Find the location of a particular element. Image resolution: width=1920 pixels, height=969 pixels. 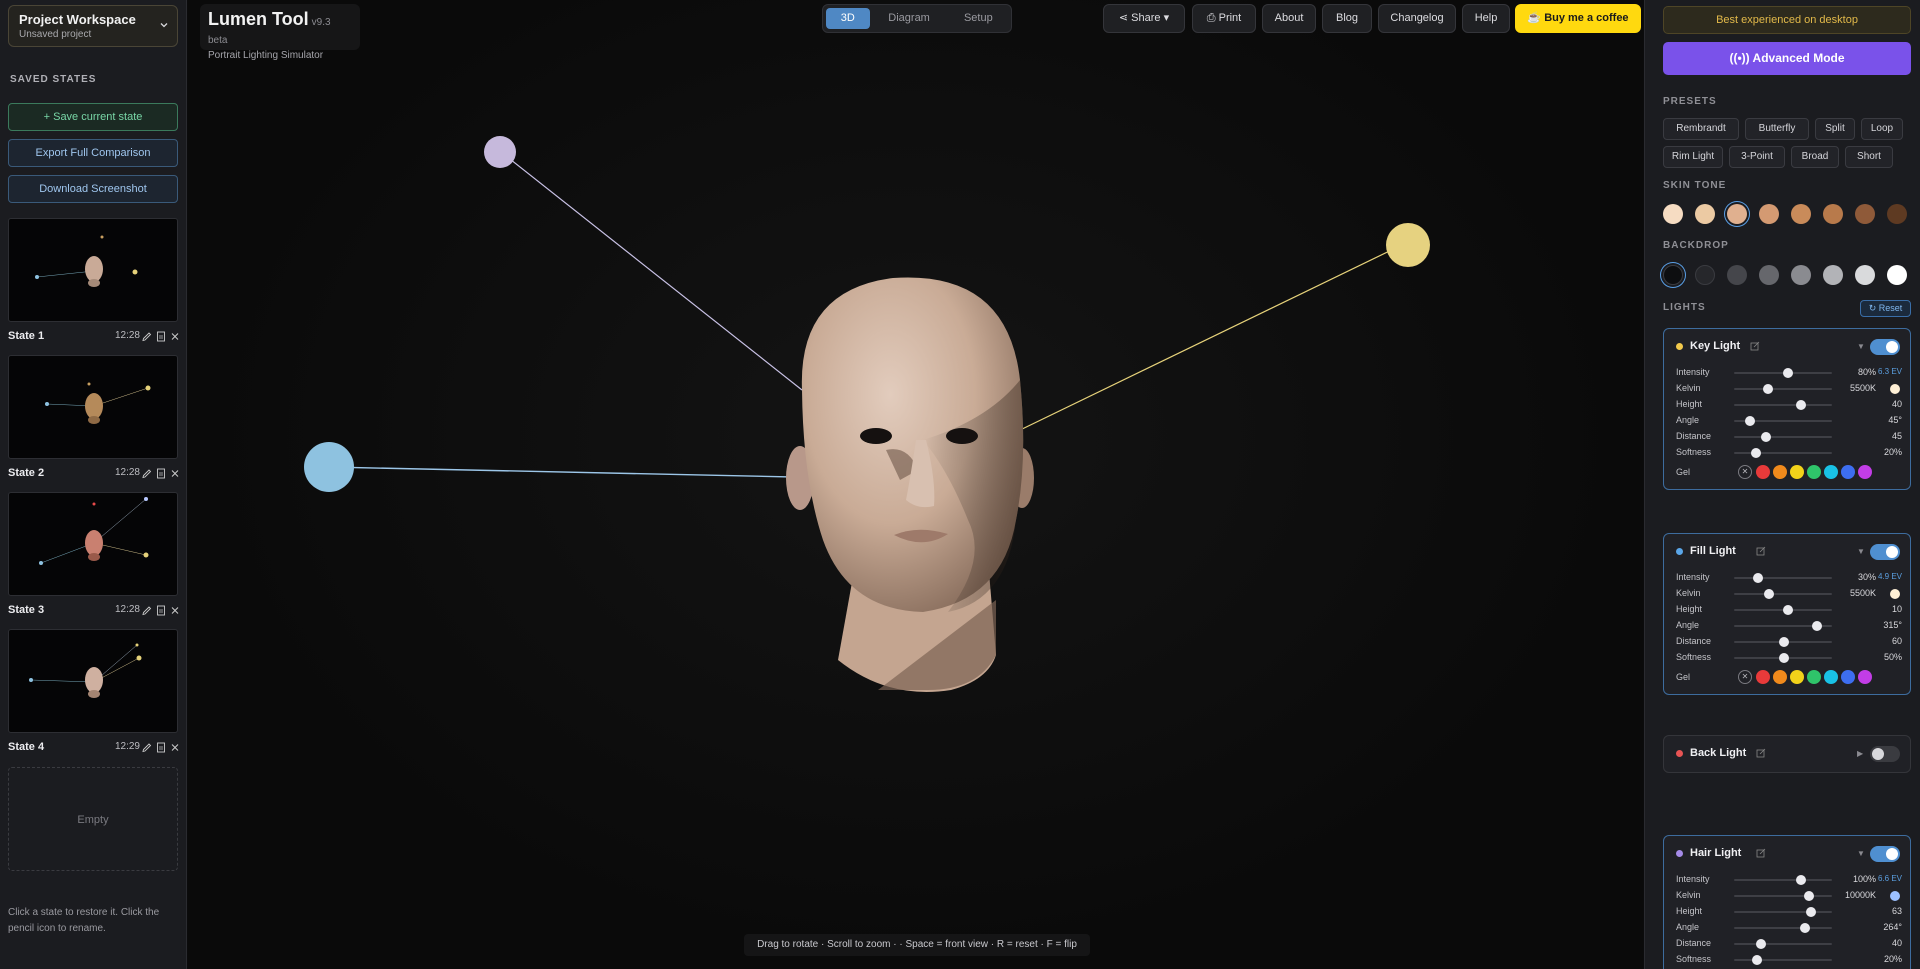

download-screenshot-button: Download Screenshot is located at coordinates (93, 189).